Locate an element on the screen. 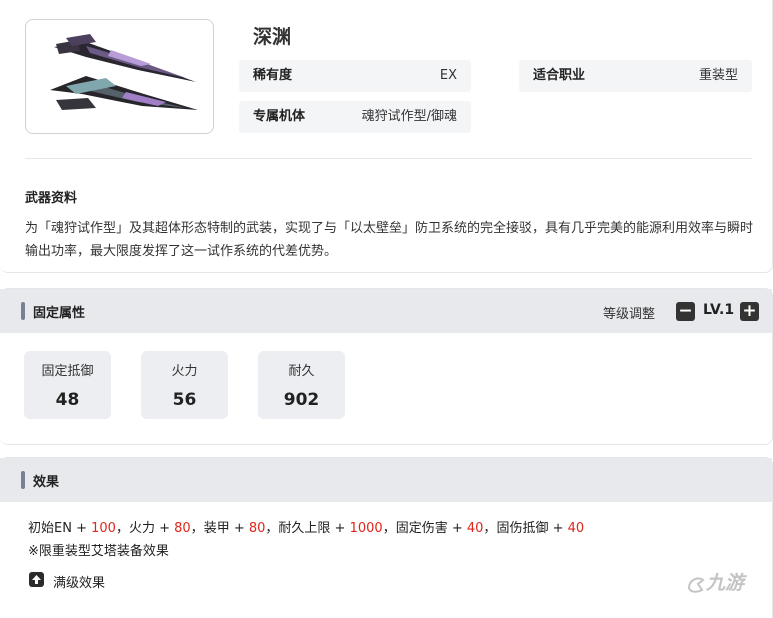  fixed-stats-title: 固定属性 is located at coordinates (59, 313).